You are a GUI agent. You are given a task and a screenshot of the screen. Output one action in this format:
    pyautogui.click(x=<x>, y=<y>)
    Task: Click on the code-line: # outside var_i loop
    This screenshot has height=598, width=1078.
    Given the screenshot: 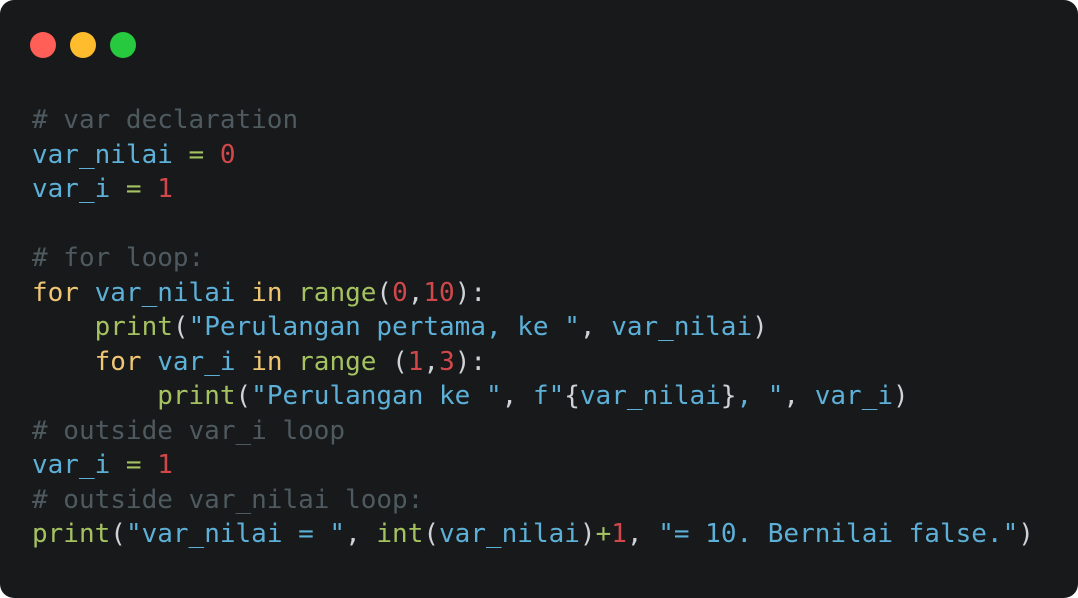 What is the action you would take?
    pyautogui.click(x=533, y=431)
    